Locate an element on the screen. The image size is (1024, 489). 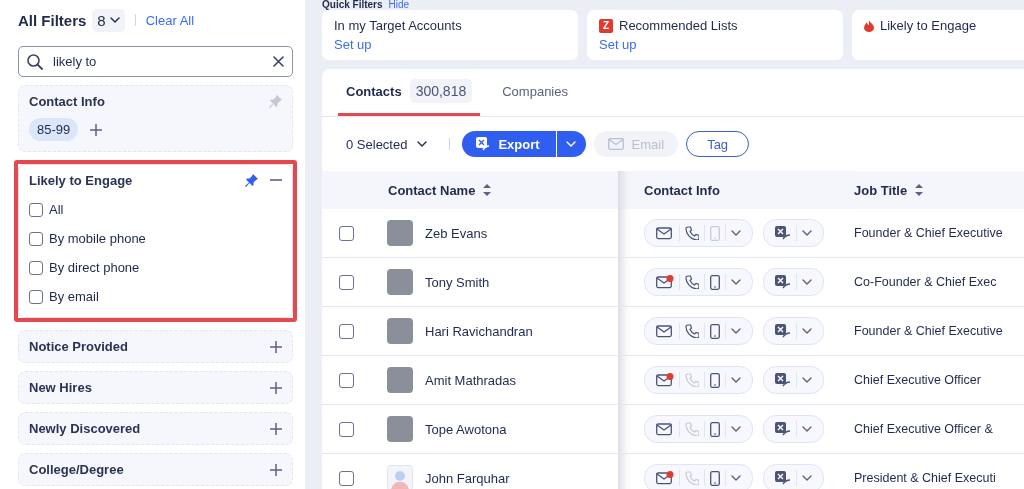
contact-name: Amit Mathradas is located at coordinates (471, 380).